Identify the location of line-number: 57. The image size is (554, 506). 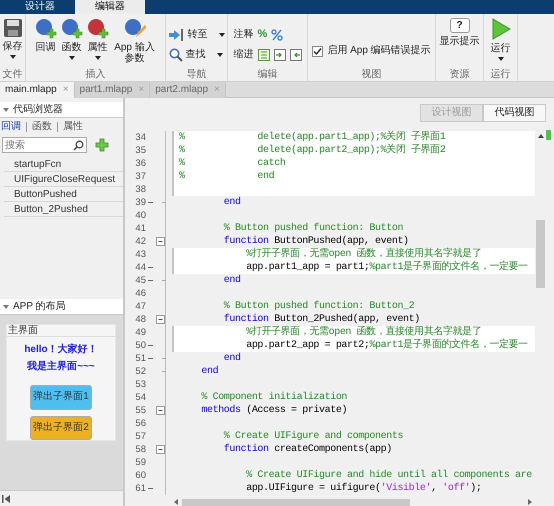
(140, 436).